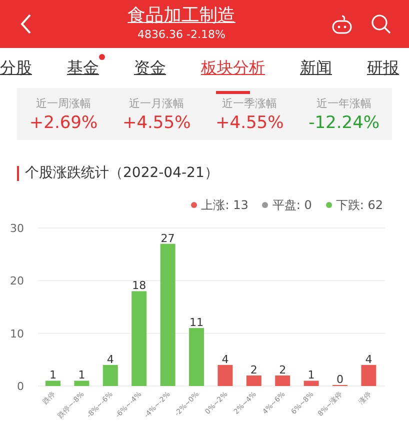 The image size is (409, 446). What do you see at coordinates (20, 386) in the screenshot?
I see `y-tick-label: 0` at bounding box center [20, 386].